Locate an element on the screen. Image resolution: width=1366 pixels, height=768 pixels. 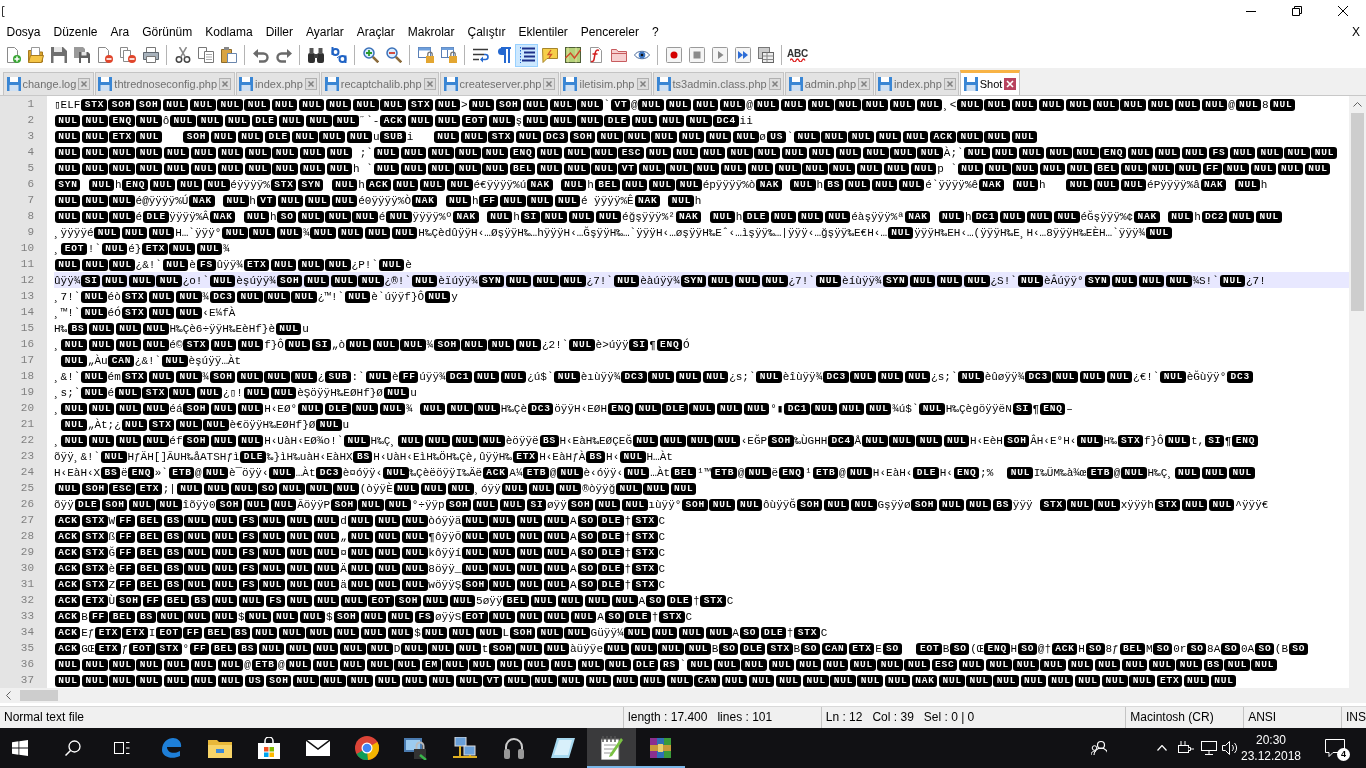
code-line: NUL NUL NUL é DLE ÿÿÿÿ%Â NAK NUL h SO NUL NUL NUL é NUL ÿÿÿÿ%º NAK NUL h SI NUL NUL NUL éğşÿÿÿ%² NAK NUL h DLE NUL NUL NUL éàşÿÿÿ%ª NAK NUL h DC1 NUL NUL NUL éĞşÿÿÿ%¢ NAK NUL h DC2 NUL NUL is located at coordinates (668, 217).